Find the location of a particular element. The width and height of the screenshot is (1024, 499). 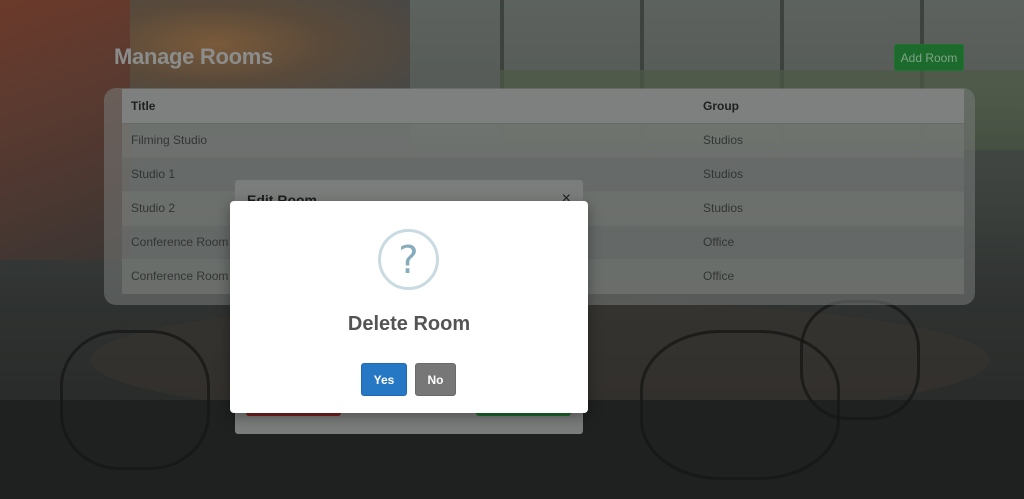

add-room-button: Add Room is located at coordinates (929, 57).